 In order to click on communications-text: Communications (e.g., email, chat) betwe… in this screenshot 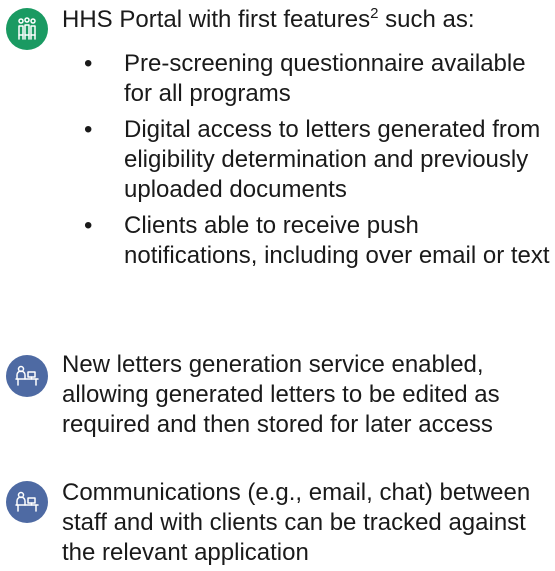, I will do `click(296, 522)`.